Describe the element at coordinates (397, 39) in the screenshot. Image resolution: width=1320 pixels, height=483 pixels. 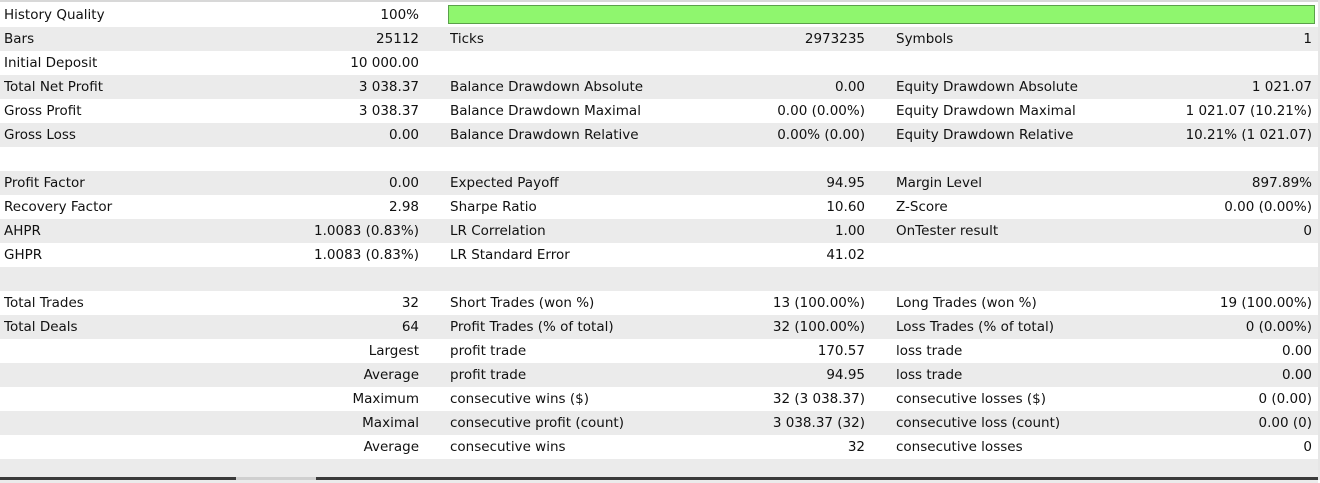
I see `metric-value: 25112` at that location.